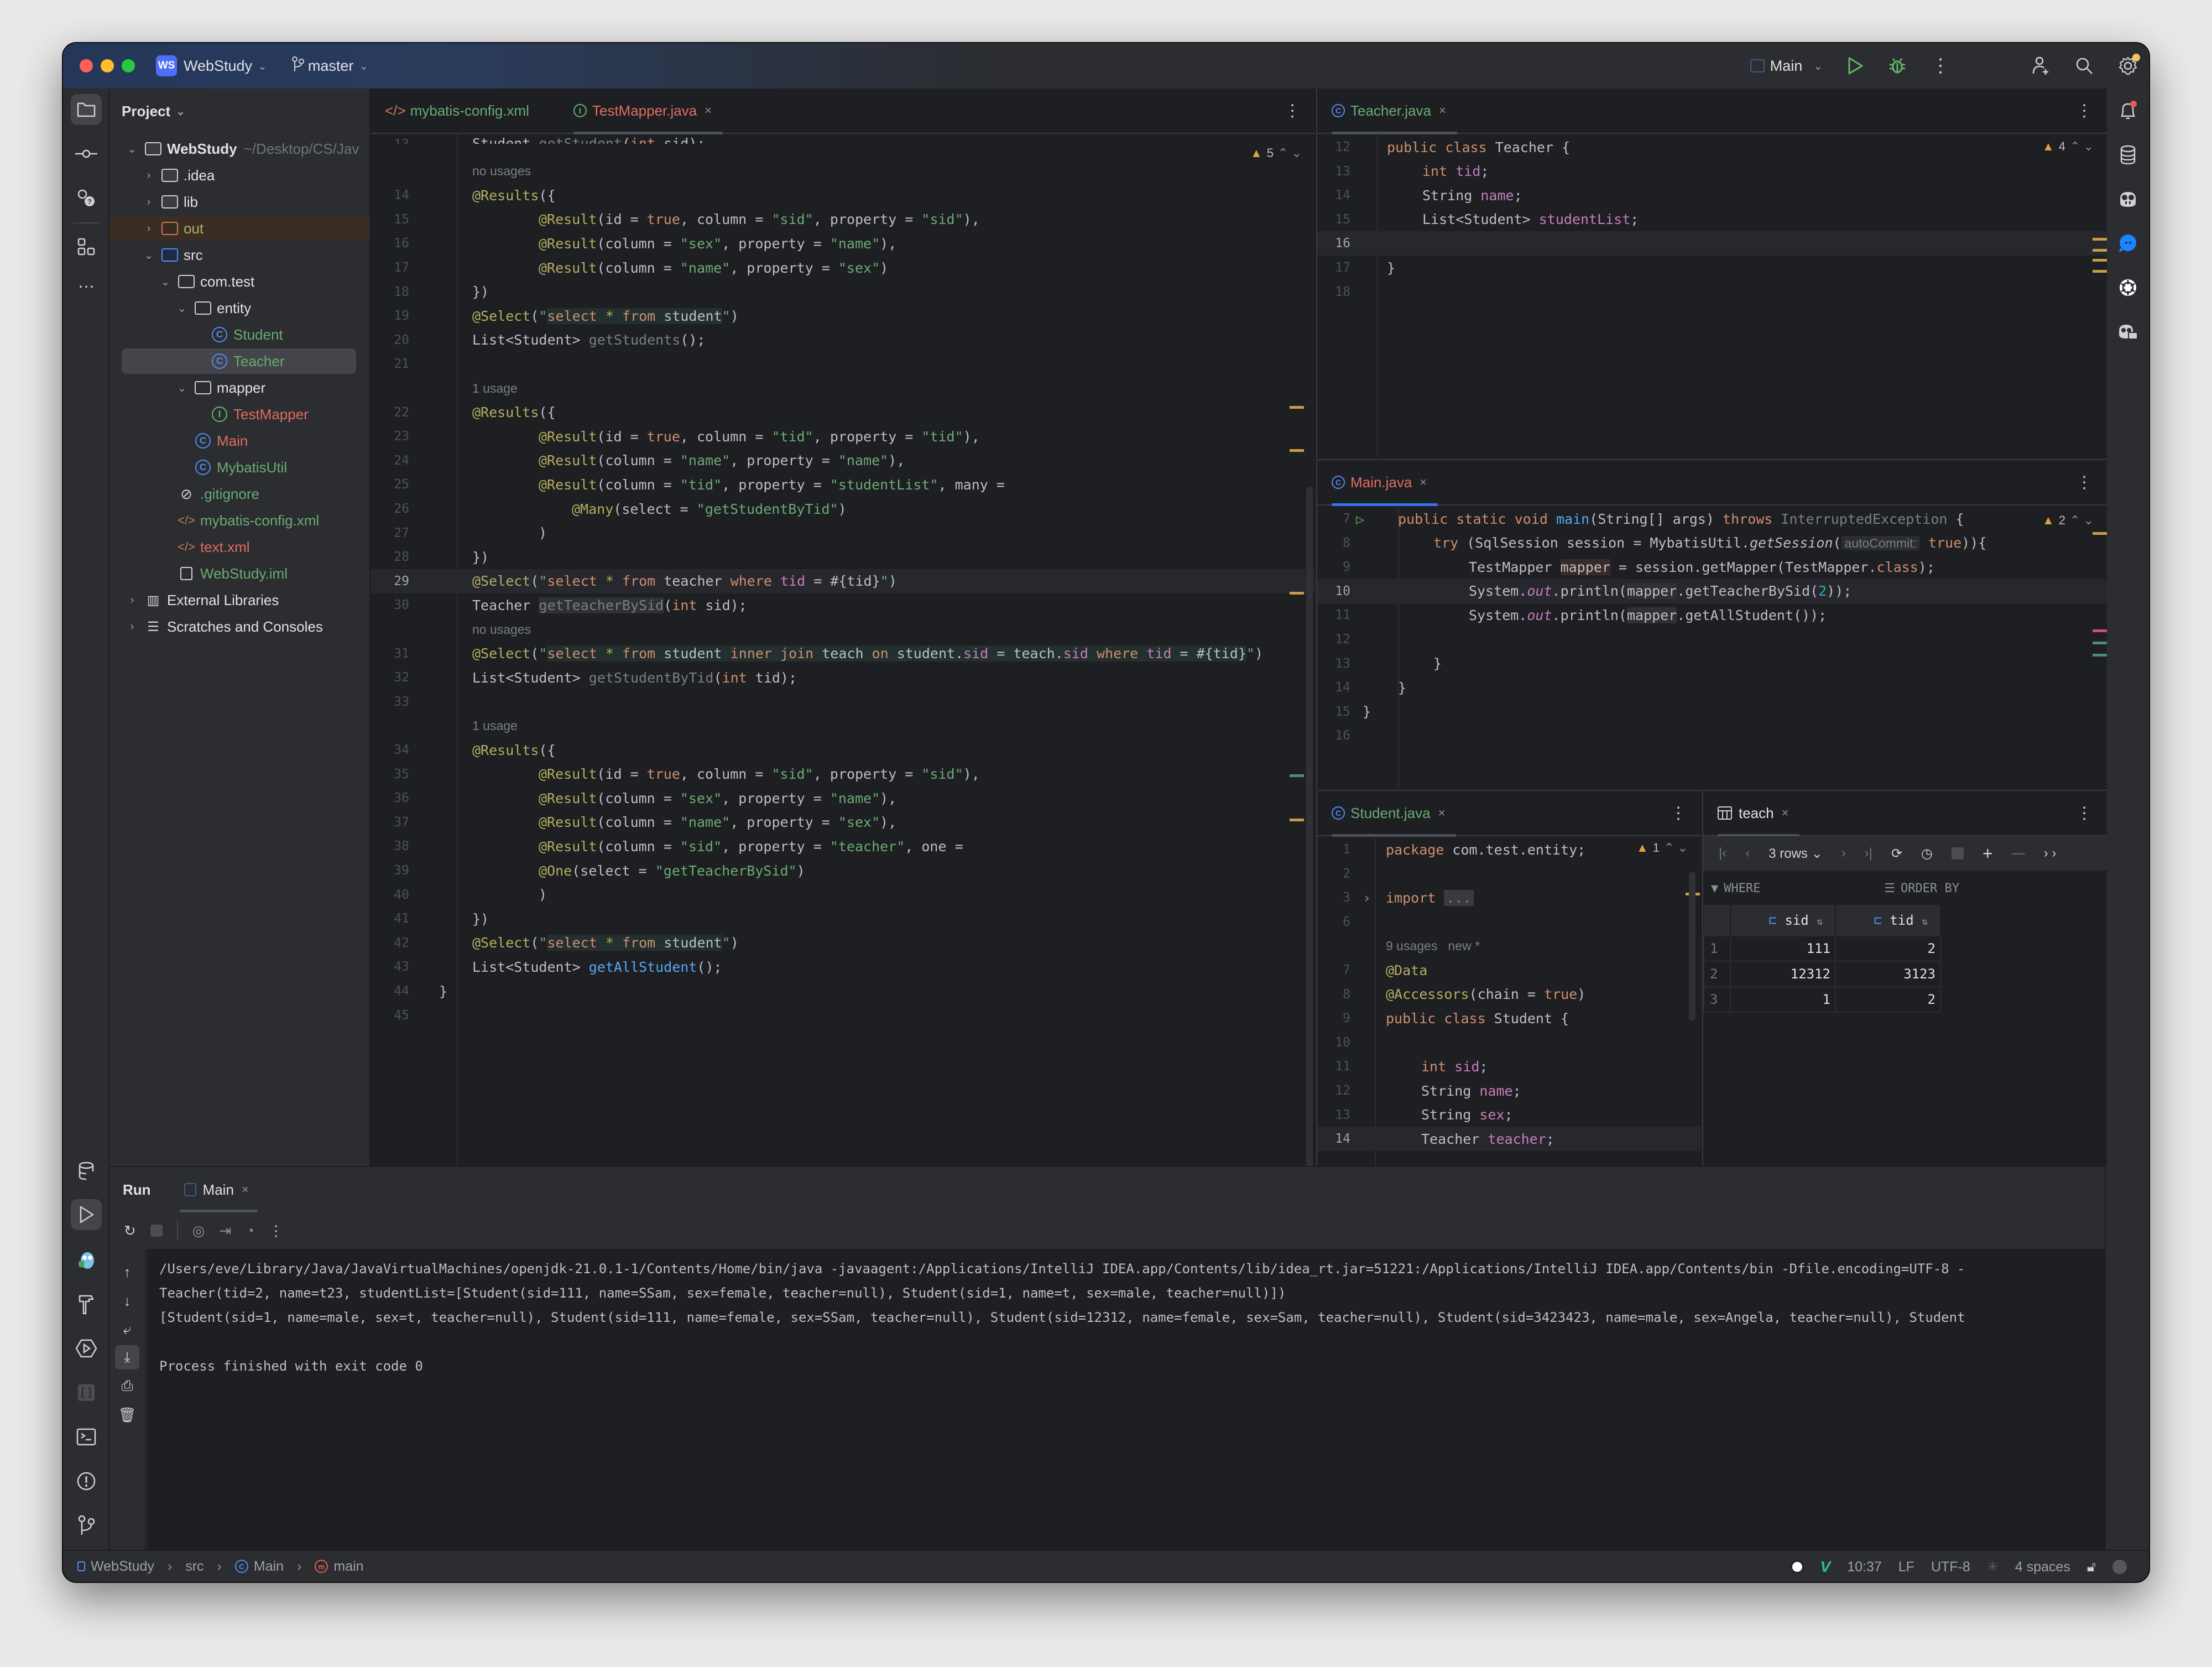  What do you see at coordinates (1865, 1567) in the screenshot?
I see `caret-position: 10:37` at bounding box center [1865, 1567].